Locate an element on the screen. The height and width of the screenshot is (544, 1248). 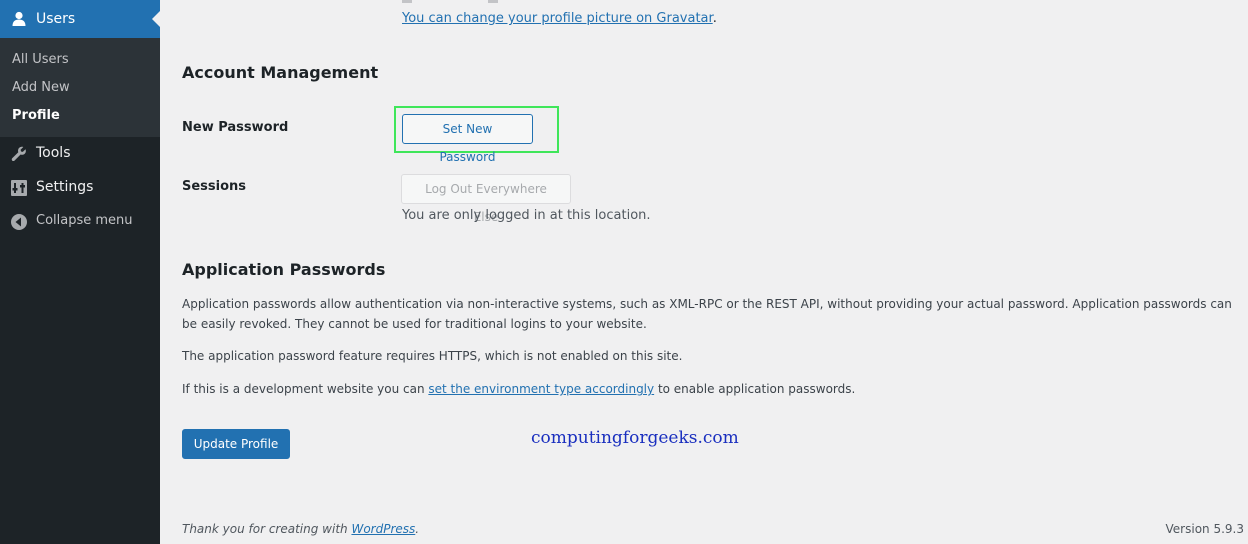
users-submenu: All Users Add New Profile is located at coordinates (80, 87).